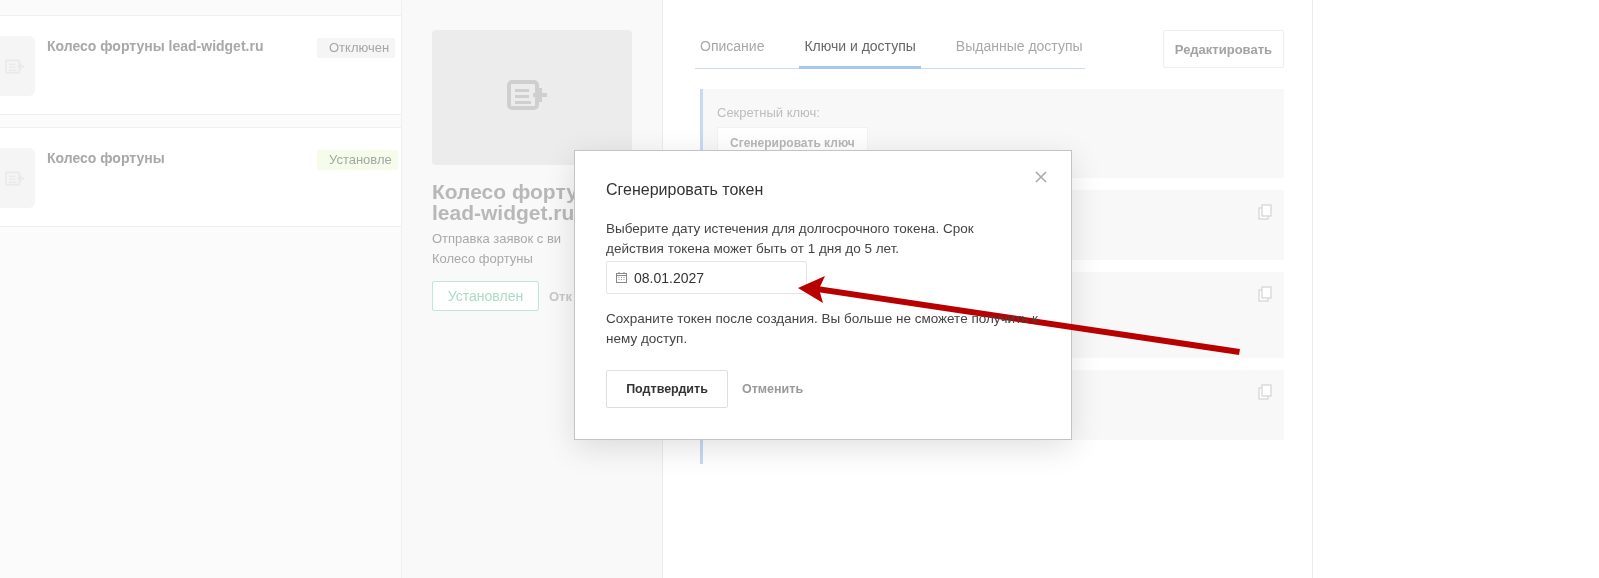 This screenshot has width=1599, height=578. I want to click on close-icon, so click(1041, 177).